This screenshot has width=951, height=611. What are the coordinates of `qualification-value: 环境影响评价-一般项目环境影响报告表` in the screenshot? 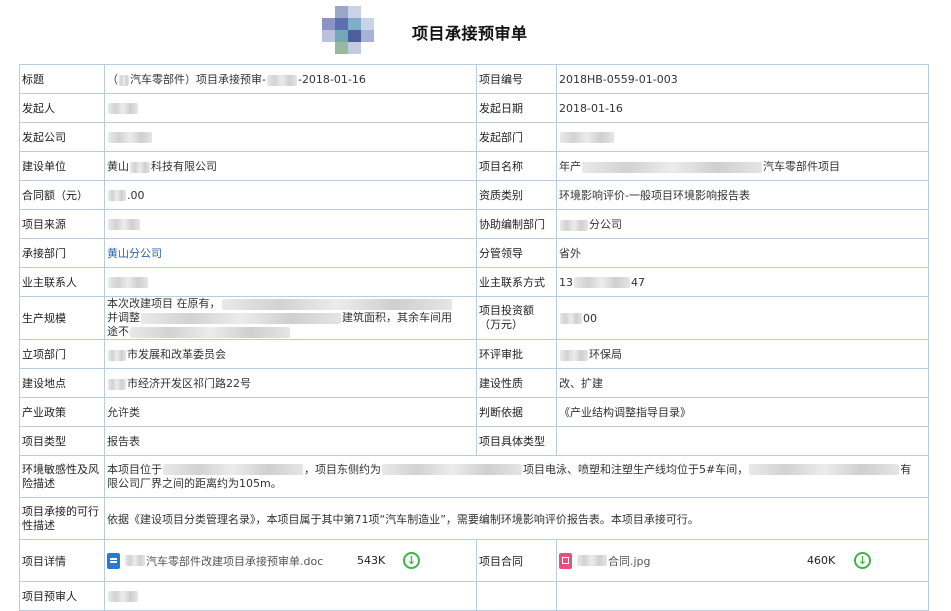 It's located at (742, 195).